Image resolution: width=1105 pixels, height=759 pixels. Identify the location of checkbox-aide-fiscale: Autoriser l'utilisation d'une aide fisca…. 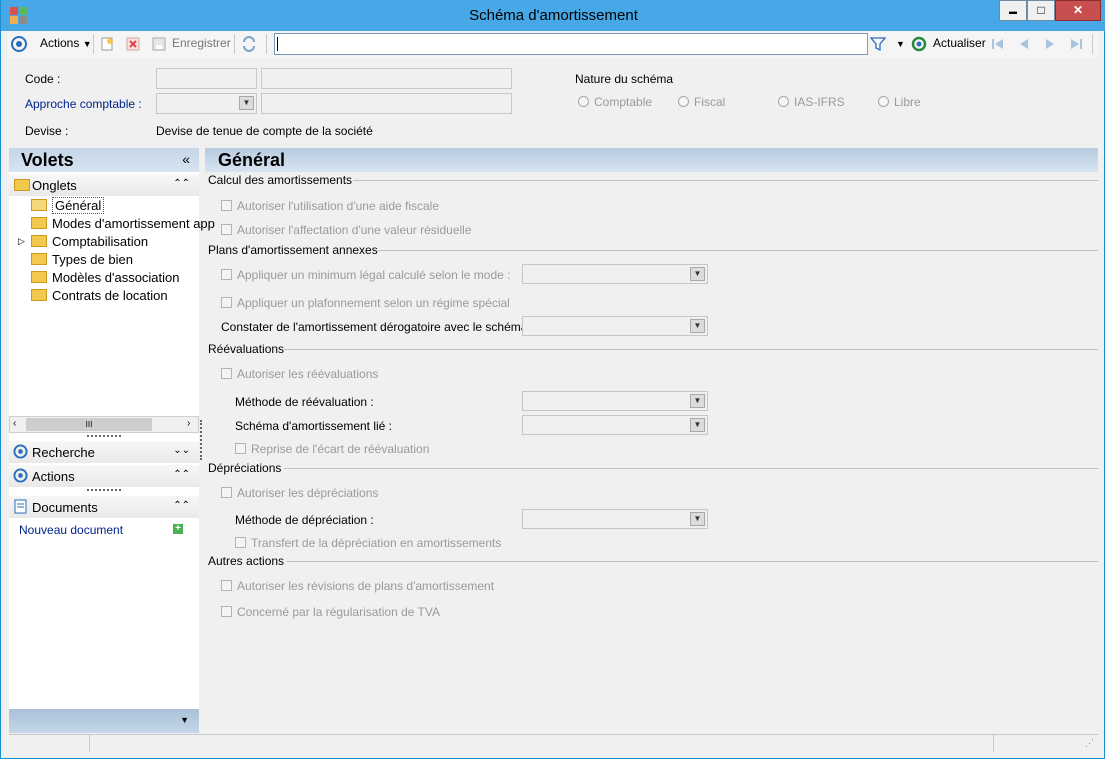
(330, 206).